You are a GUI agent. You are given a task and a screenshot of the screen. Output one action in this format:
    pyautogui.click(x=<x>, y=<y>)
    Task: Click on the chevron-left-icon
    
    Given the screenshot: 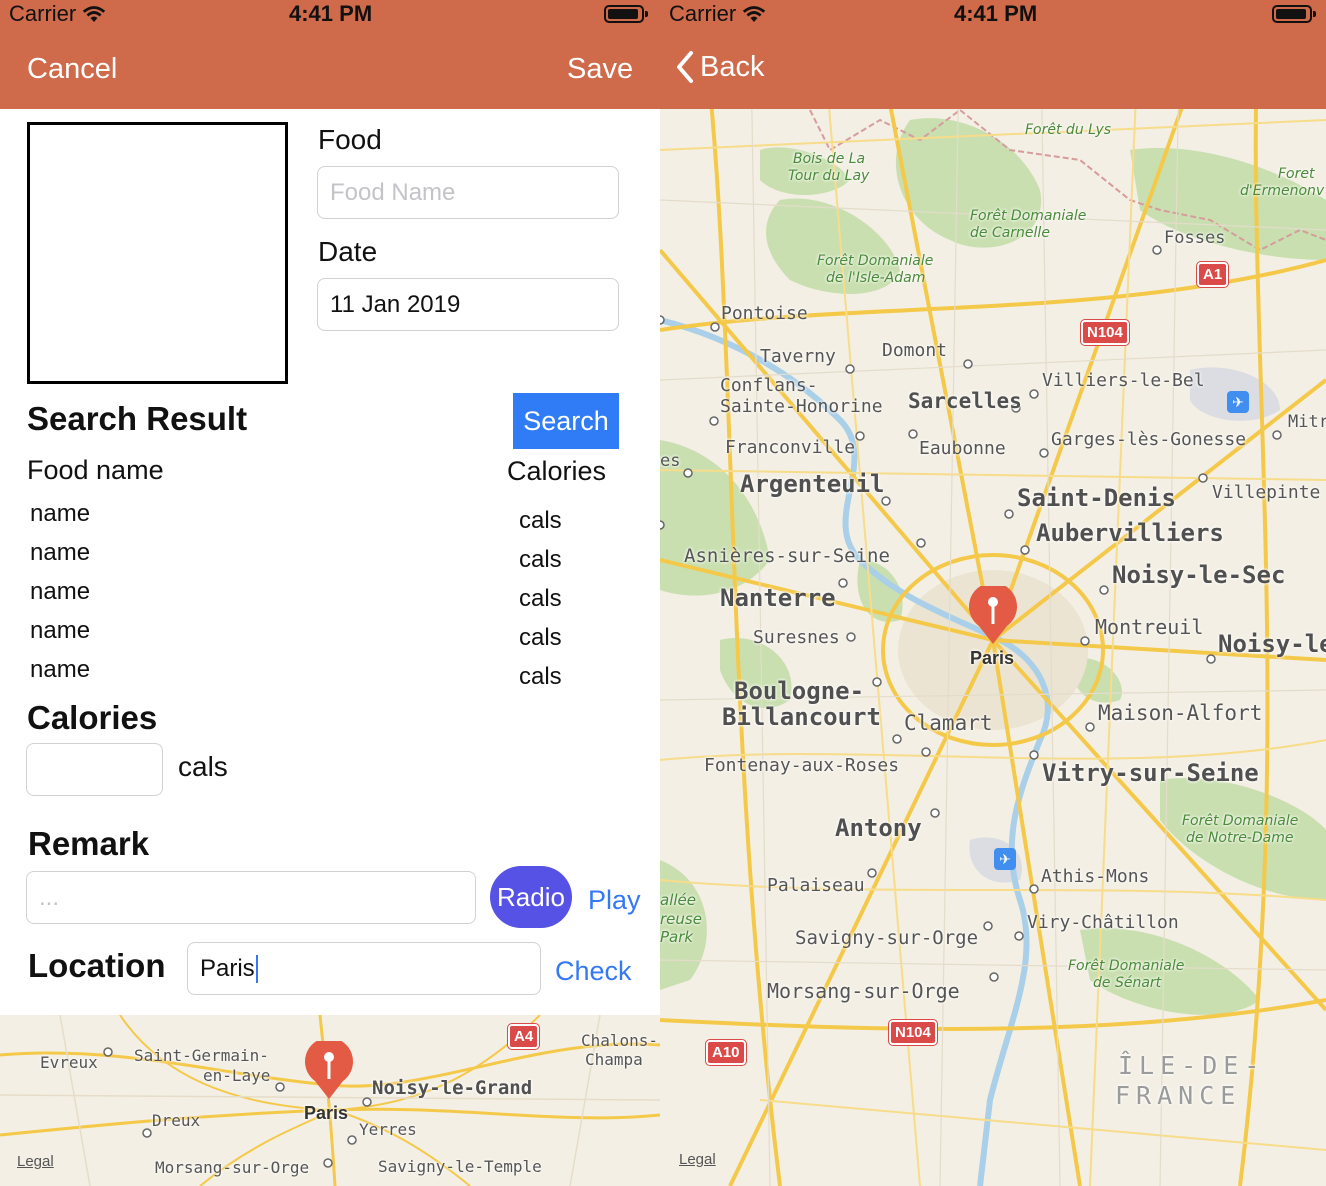 What is the action you would take?
    pyautogui.click(x=685, y=67)
    